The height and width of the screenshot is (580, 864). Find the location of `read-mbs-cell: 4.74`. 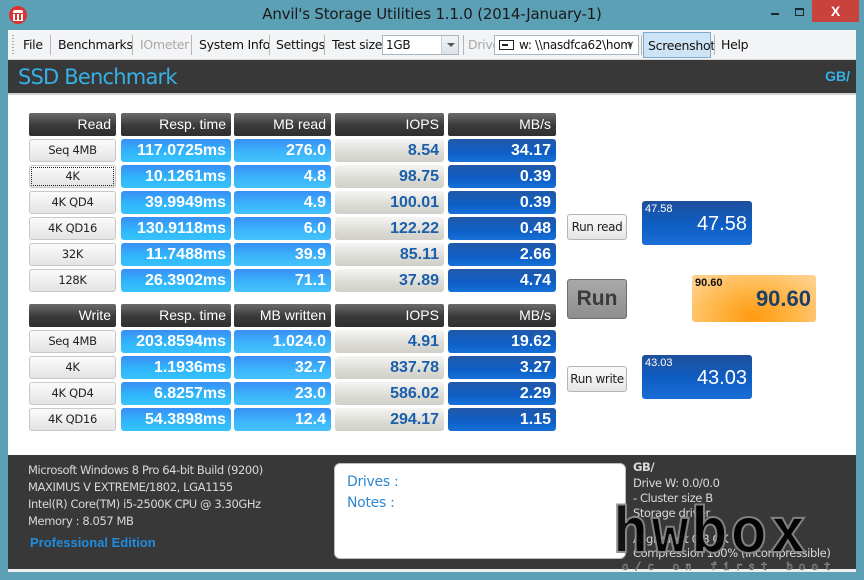

read-mbs-cell: 4.74 is located at coordinates (502, 280).